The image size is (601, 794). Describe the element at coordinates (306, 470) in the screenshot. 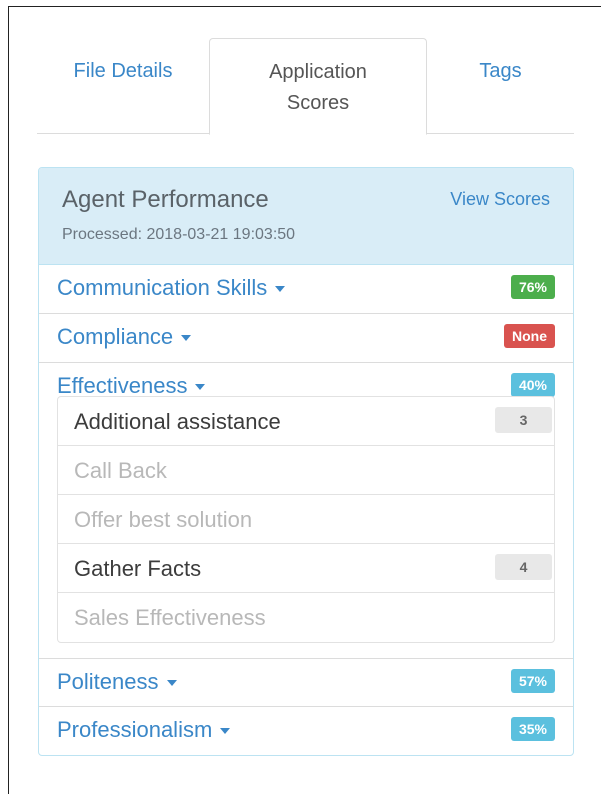

I see `list-item: Call Back` at that location.